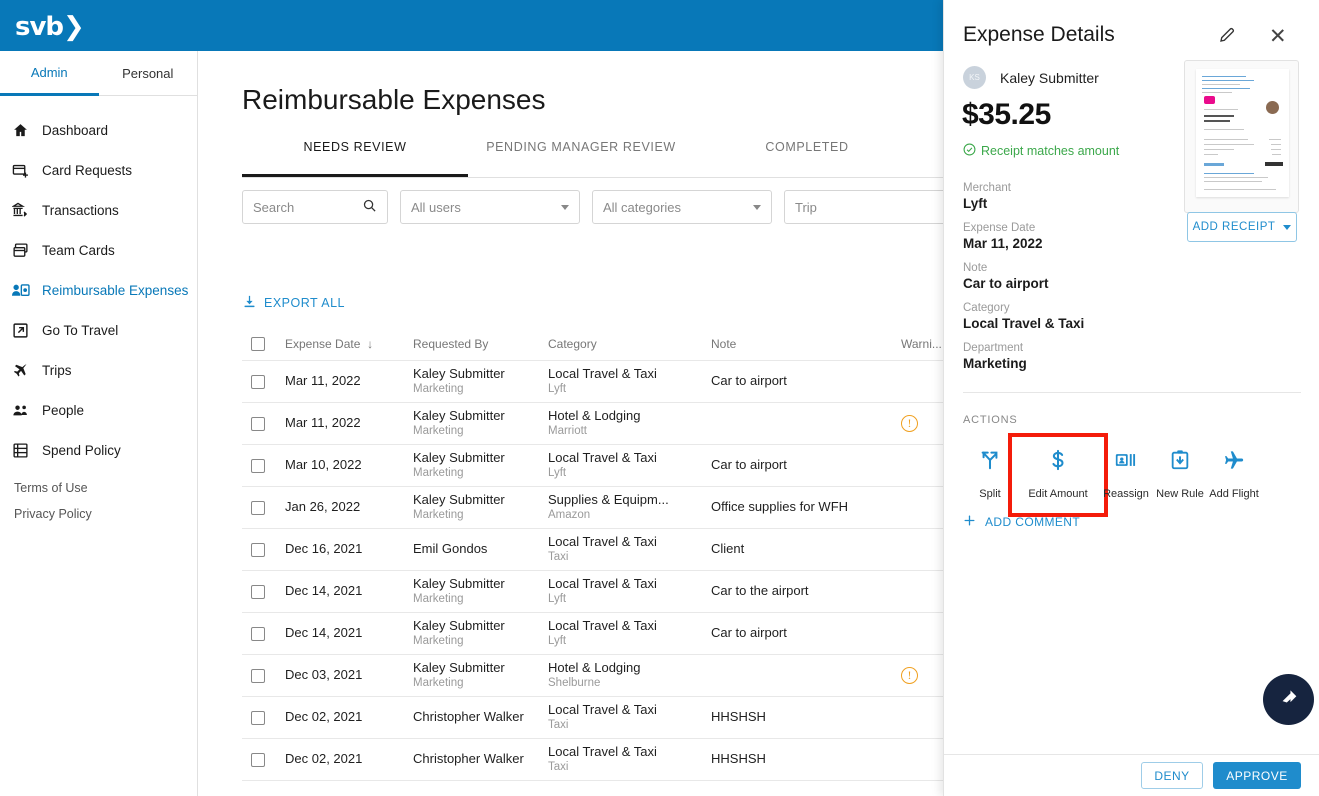 Image resolution: width=1319 pixels, height=796 pixels. I want to click on sidebar-item-spend-policy: Spend Policy, so click(98, 450).